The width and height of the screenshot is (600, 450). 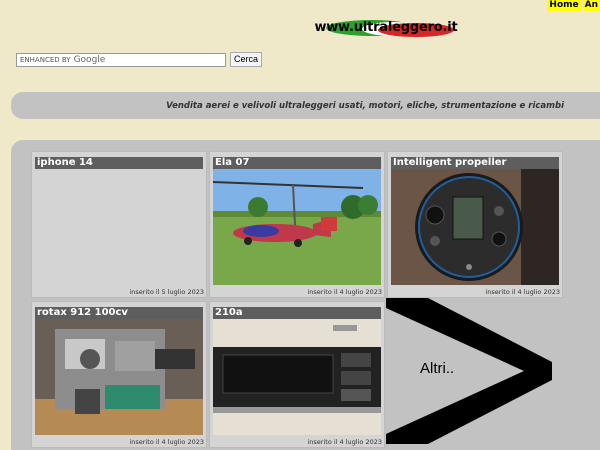 I want to click on listing-date: inserito il 5 luglio 2023, so click(x=166, y=292).